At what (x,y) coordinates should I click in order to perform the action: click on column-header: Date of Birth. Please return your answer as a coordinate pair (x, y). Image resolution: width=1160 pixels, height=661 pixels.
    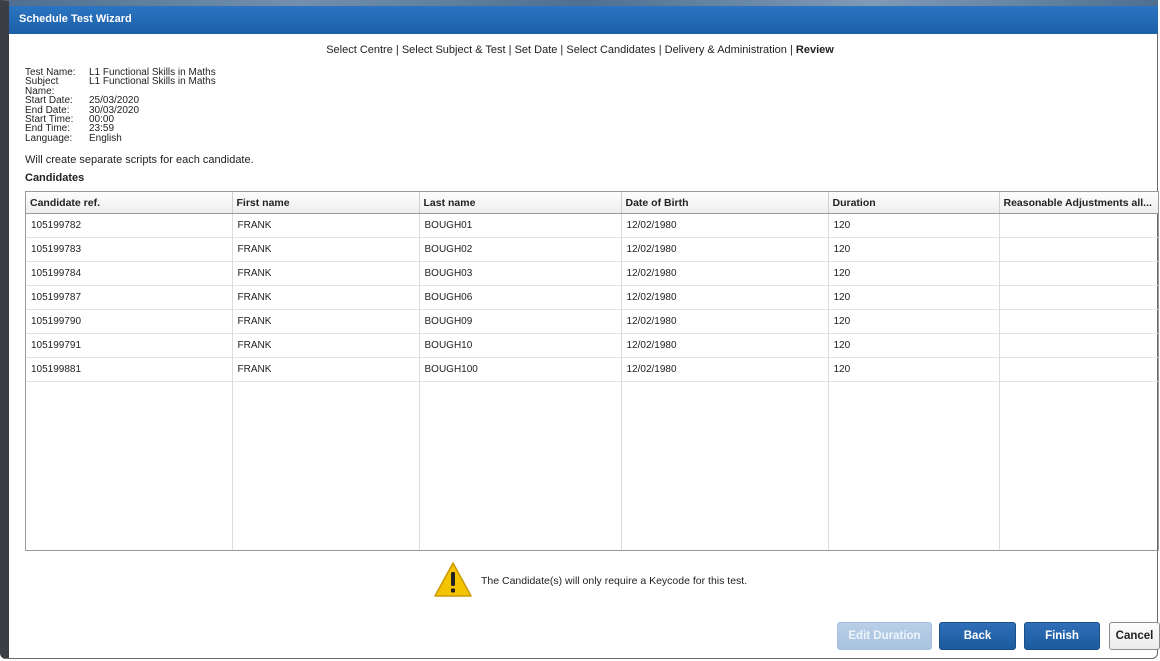
    Looking at the image, I should click on (725, 203).